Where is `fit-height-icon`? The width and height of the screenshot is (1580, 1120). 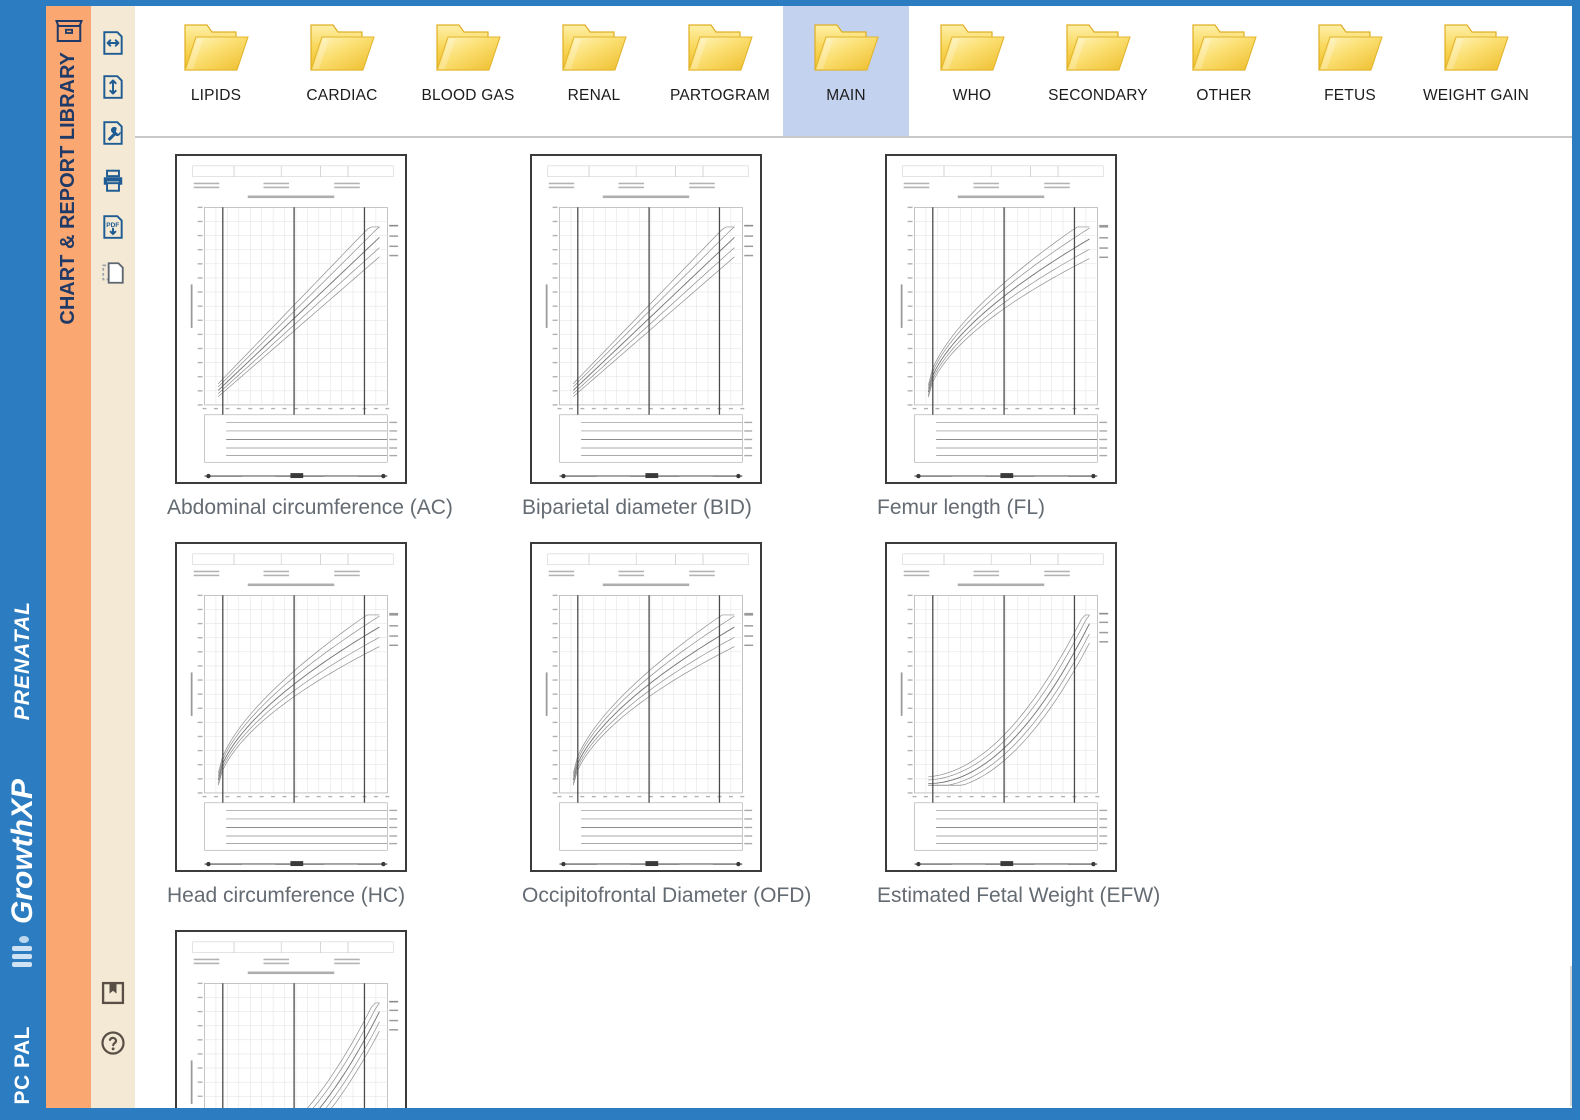 fit-height-icon is located at coordinates (113, 87).